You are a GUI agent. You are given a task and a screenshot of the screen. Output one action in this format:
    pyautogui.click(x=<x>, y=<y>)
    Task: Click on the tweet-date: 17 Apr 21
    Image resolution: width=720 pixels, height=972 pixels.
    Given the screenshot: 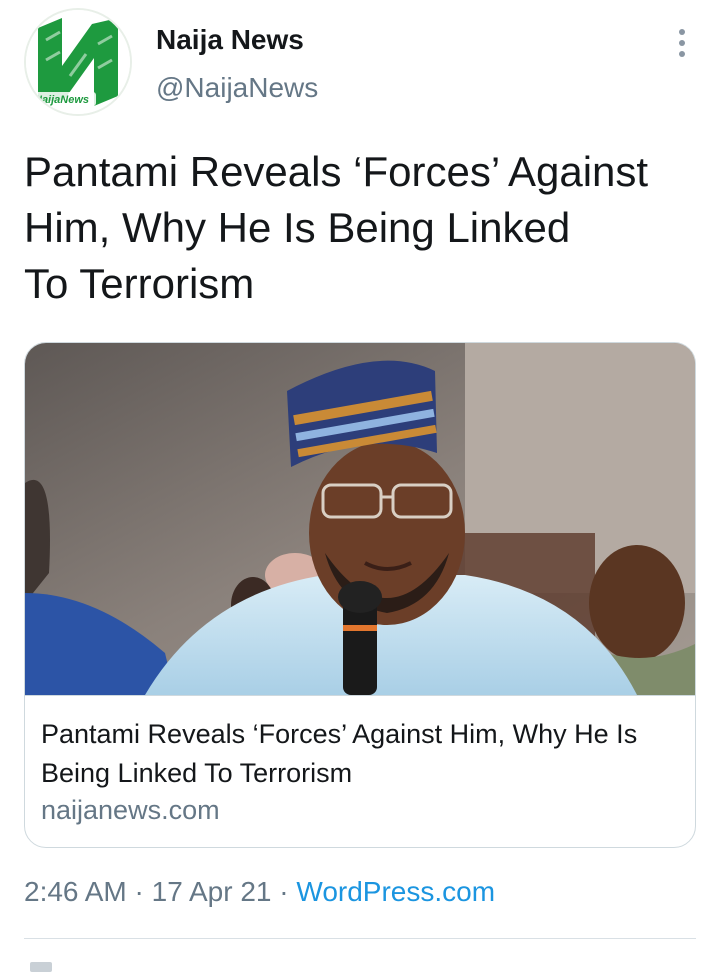 What is the action you would take?
    pyautogui.click(x=211, y=891)
    